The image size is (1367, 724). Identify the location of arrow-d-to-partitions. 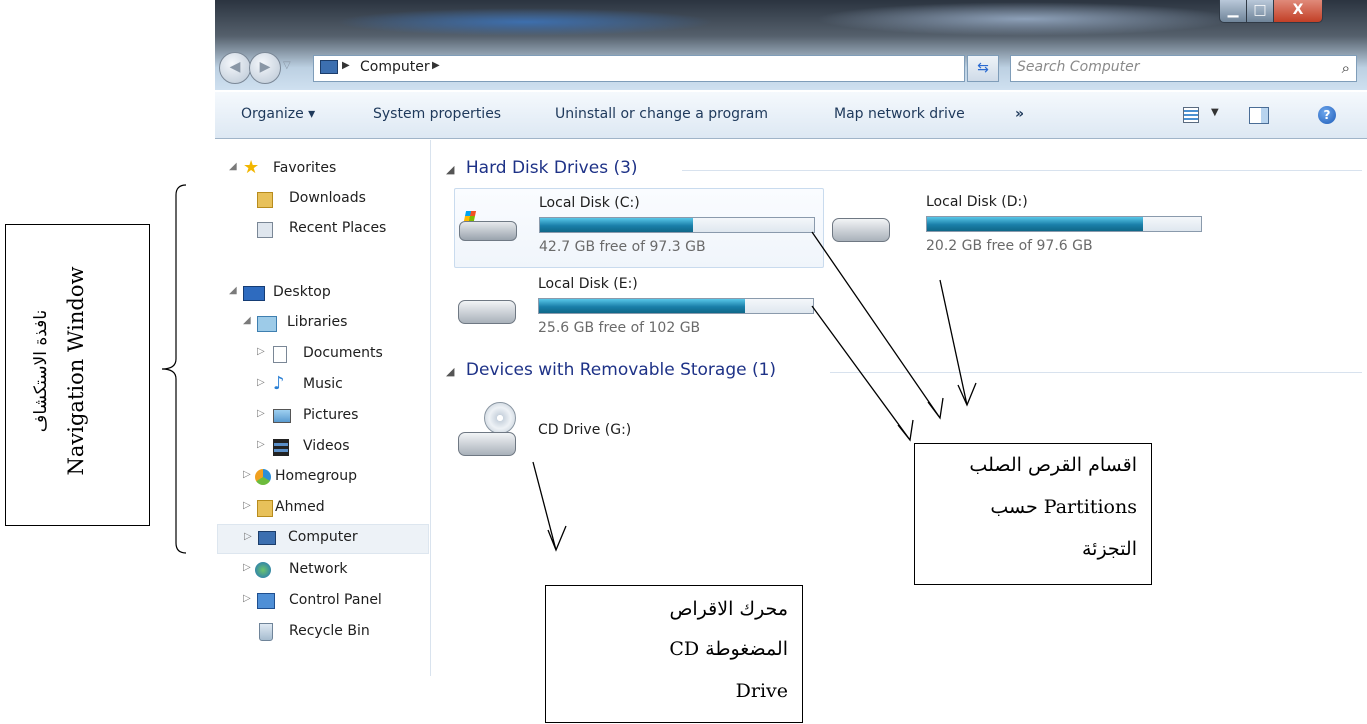
(958, 343).